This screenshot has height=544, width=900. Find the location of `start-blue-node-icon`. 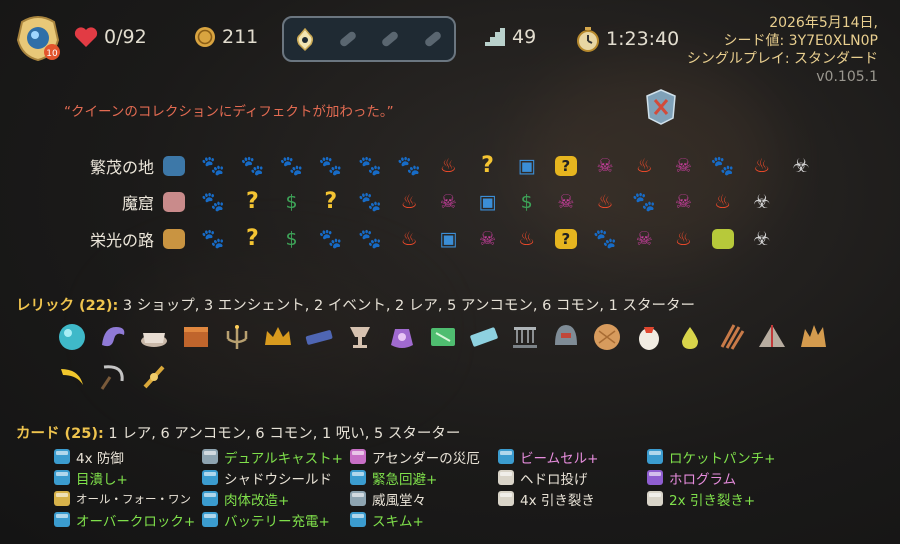

start-blue-node-icon is located at coordinates (174, 166).